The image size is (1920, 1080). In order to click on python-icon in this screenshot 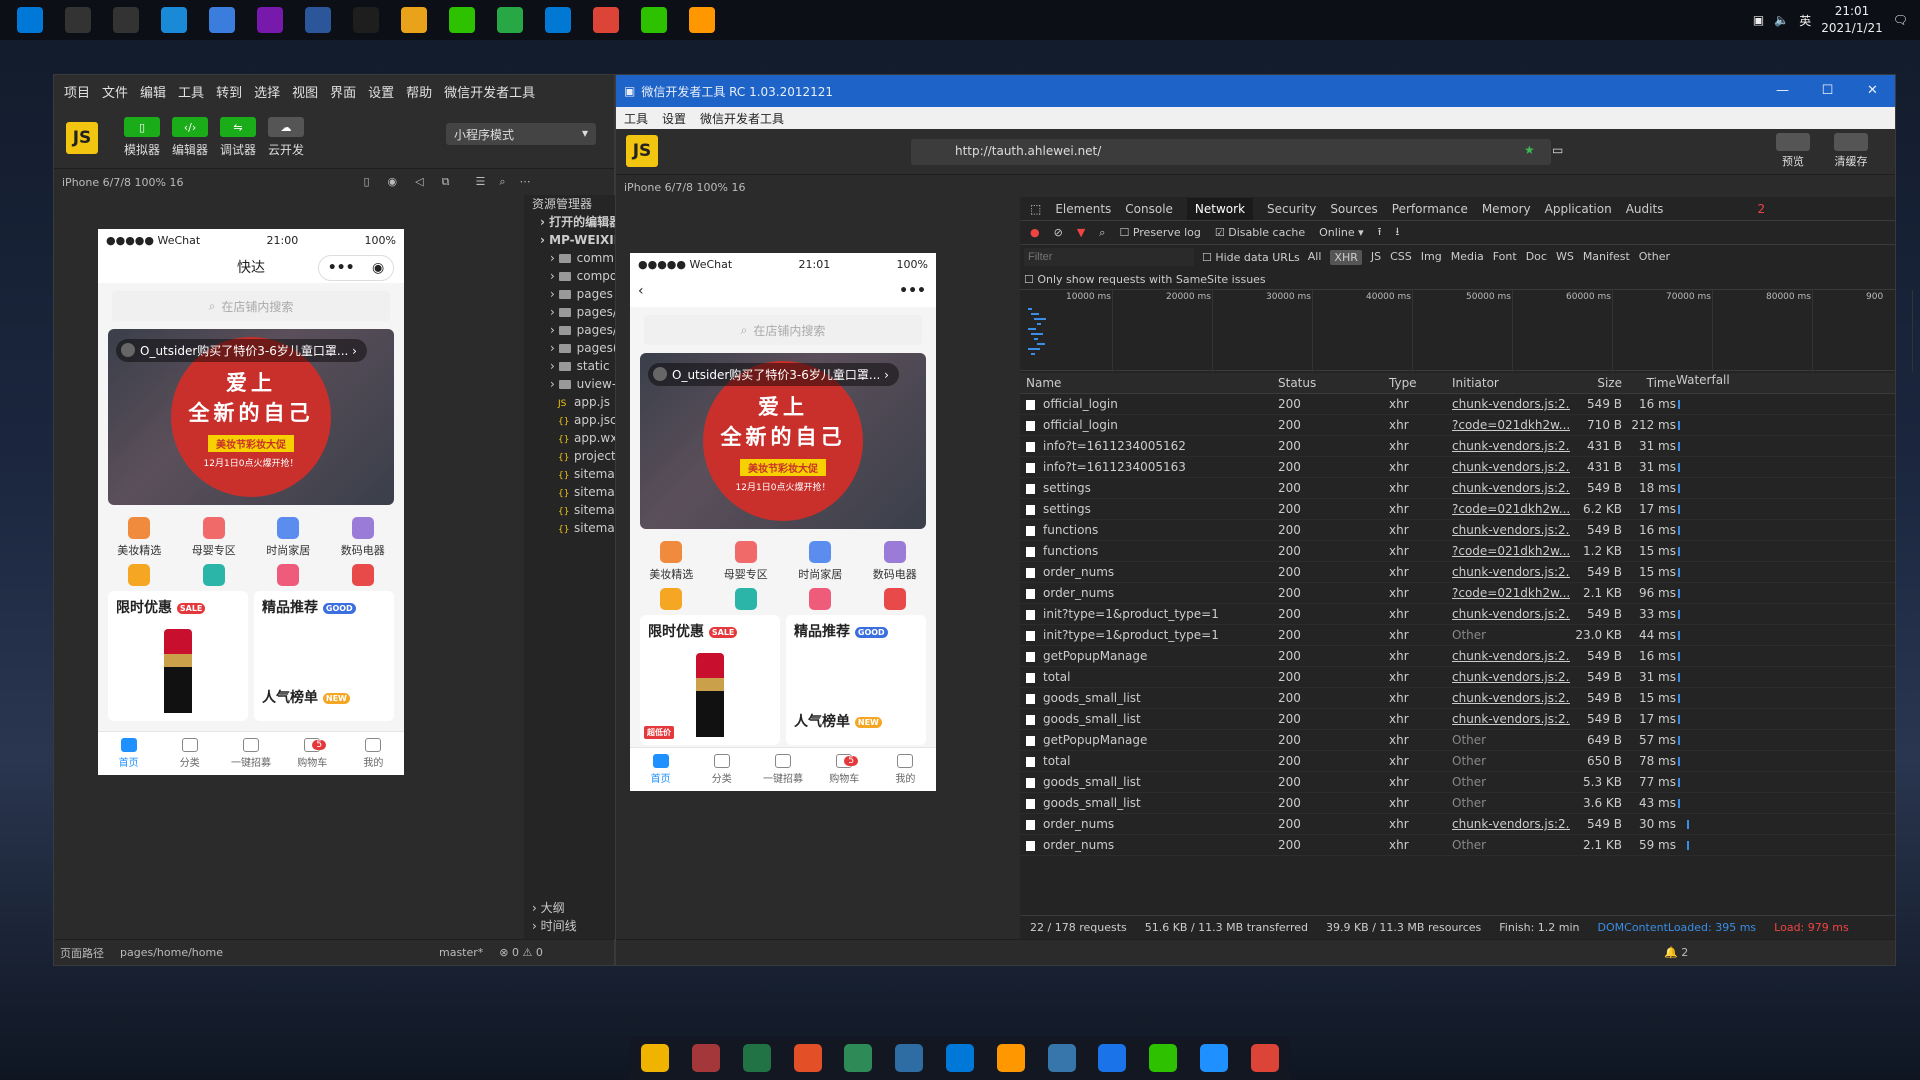, I will do `click(1061, 1058)`.